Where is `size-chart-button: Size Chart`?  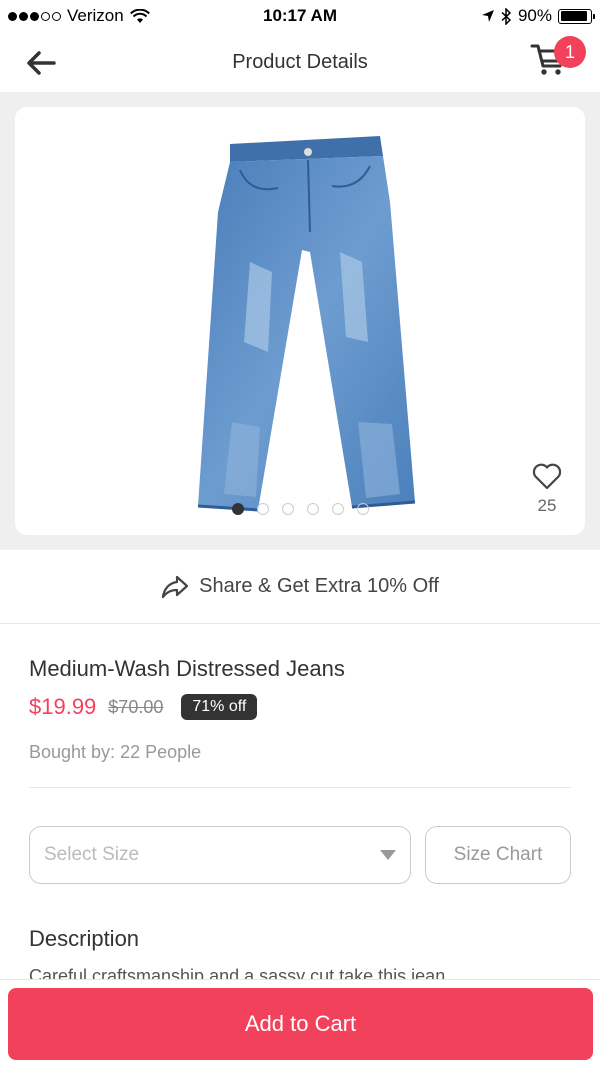 size-chart-button: Size Chart is located at coordinates (498, 855).